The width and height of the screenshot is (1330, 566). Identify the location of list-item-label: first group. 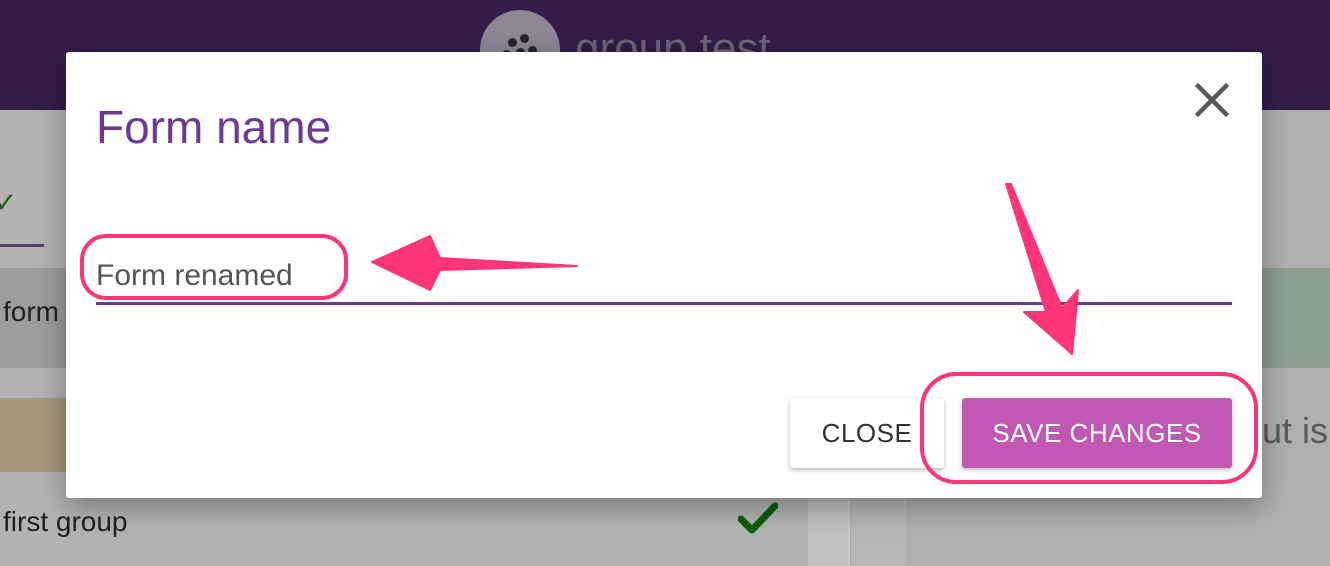
(65, 521).